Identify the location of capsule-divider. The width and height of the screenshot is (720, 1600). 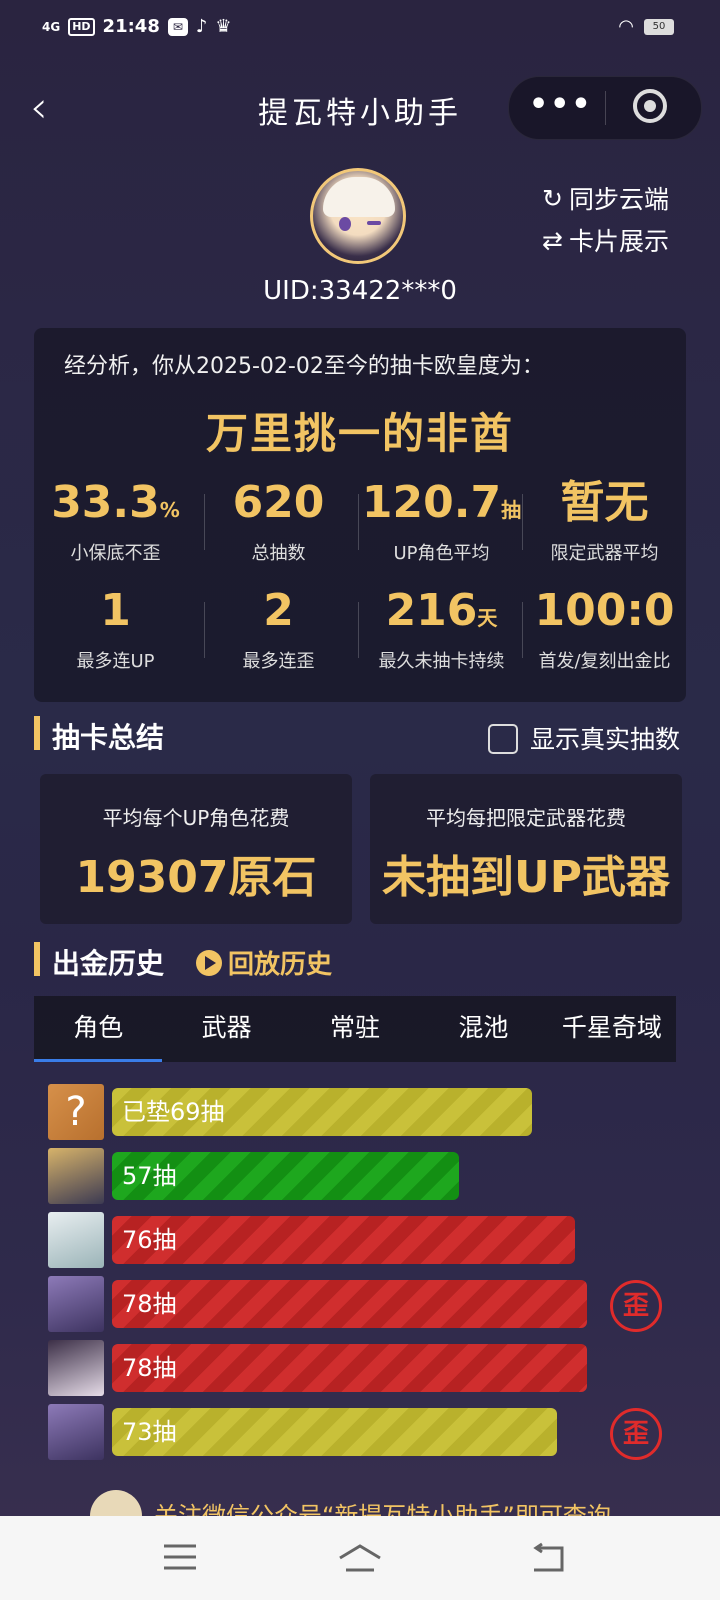
(605, 108).